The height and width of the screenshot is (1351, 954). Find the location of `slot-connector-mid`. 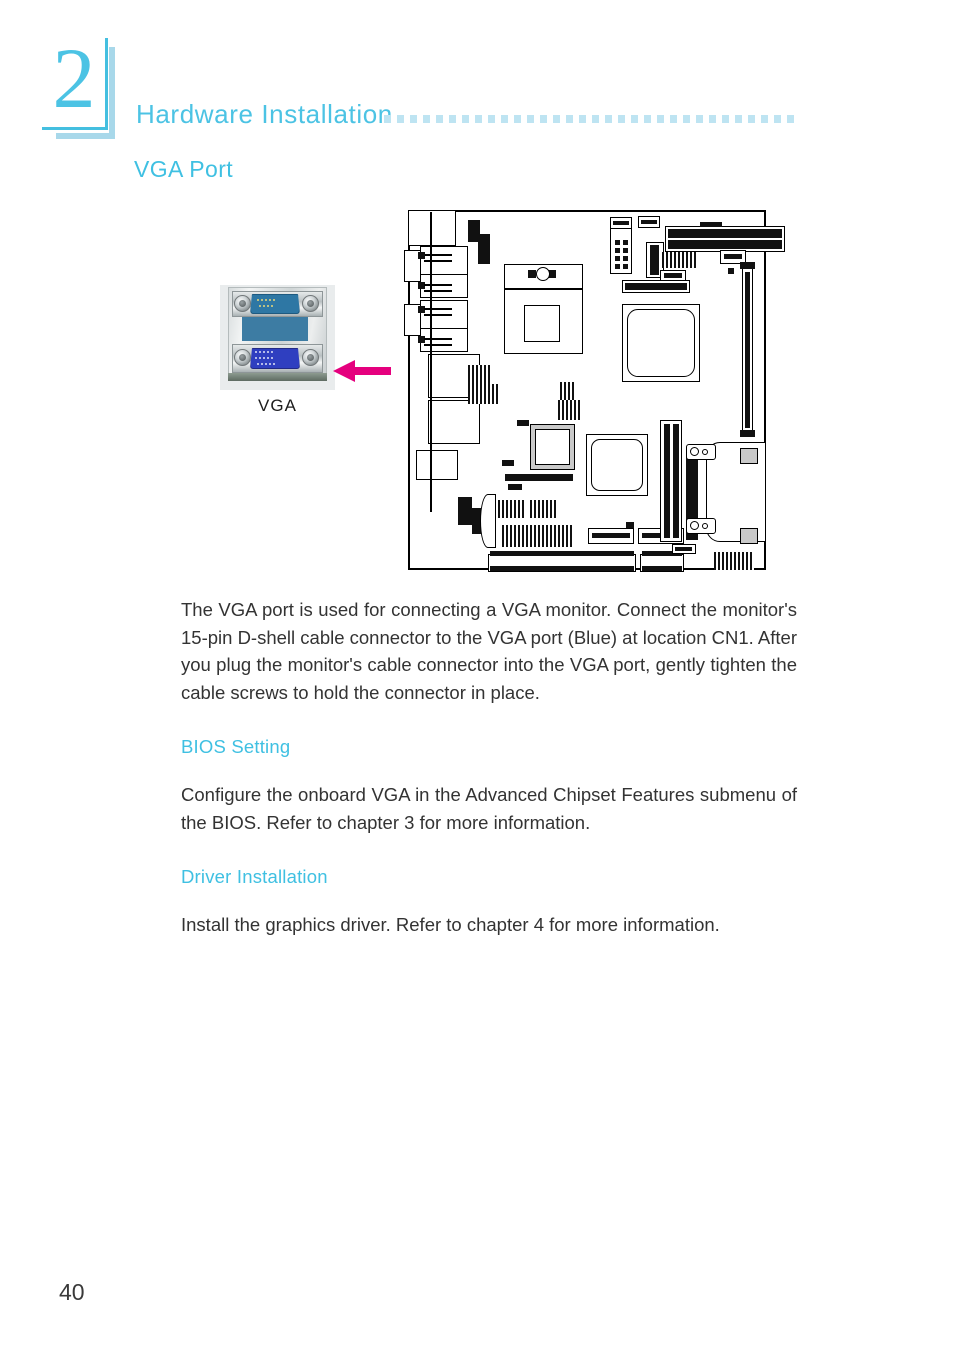

slot-connector-mid is located at coordinates (539, 477).